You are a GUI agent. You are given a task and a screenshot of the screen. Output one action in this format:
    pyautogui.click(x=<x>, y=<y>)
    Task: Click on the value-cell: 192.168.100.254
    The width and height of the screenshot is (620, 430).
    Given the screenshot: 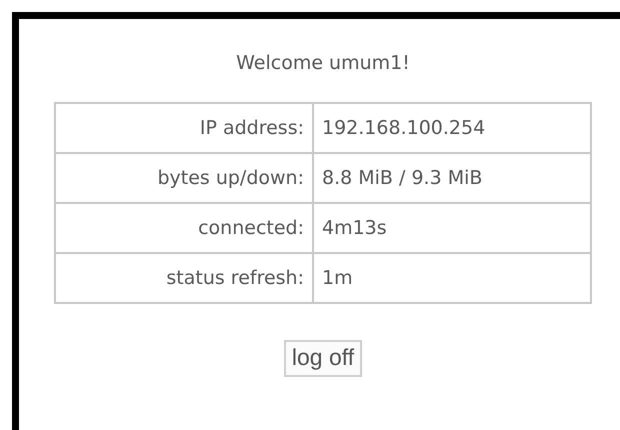 What is the action you would take?
    pyautogui.click(x=452, y=128)
    